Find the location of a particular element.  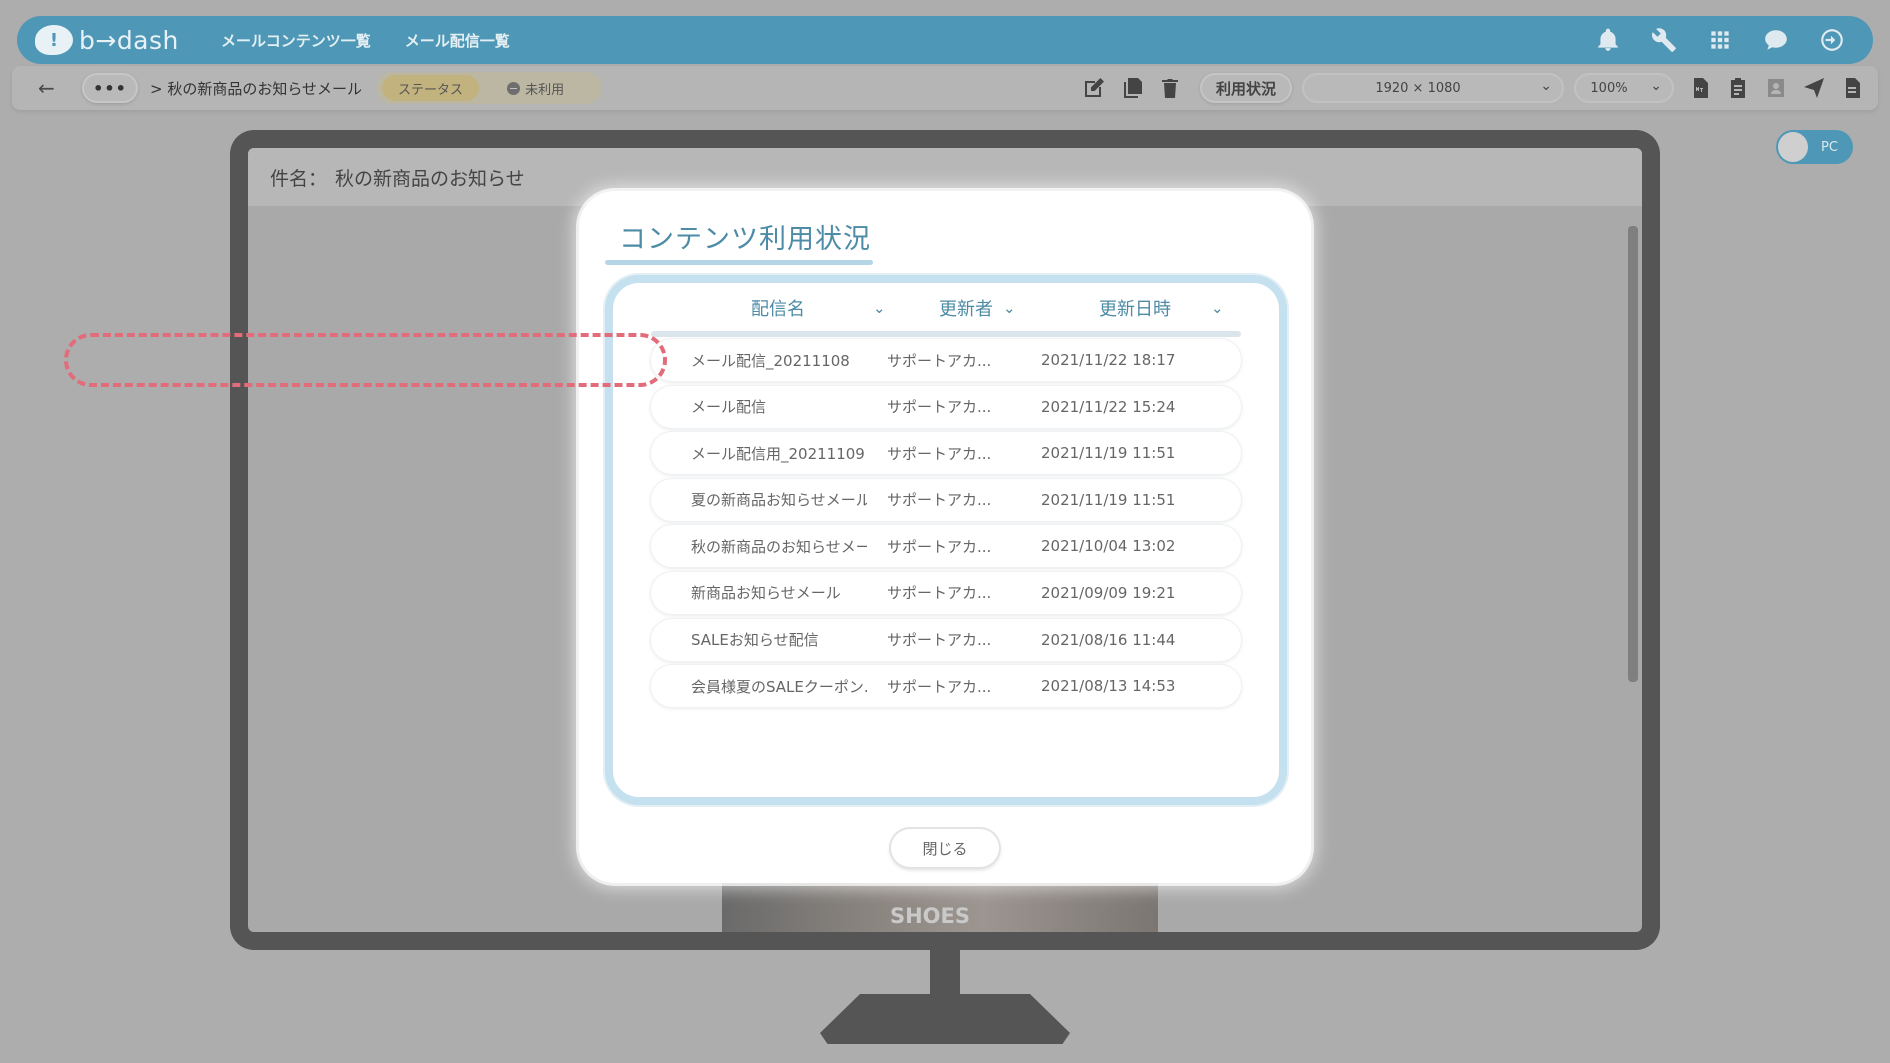

cell-updated-at: 2021/08/16 11:44 is located at coordinates (1108, 639).